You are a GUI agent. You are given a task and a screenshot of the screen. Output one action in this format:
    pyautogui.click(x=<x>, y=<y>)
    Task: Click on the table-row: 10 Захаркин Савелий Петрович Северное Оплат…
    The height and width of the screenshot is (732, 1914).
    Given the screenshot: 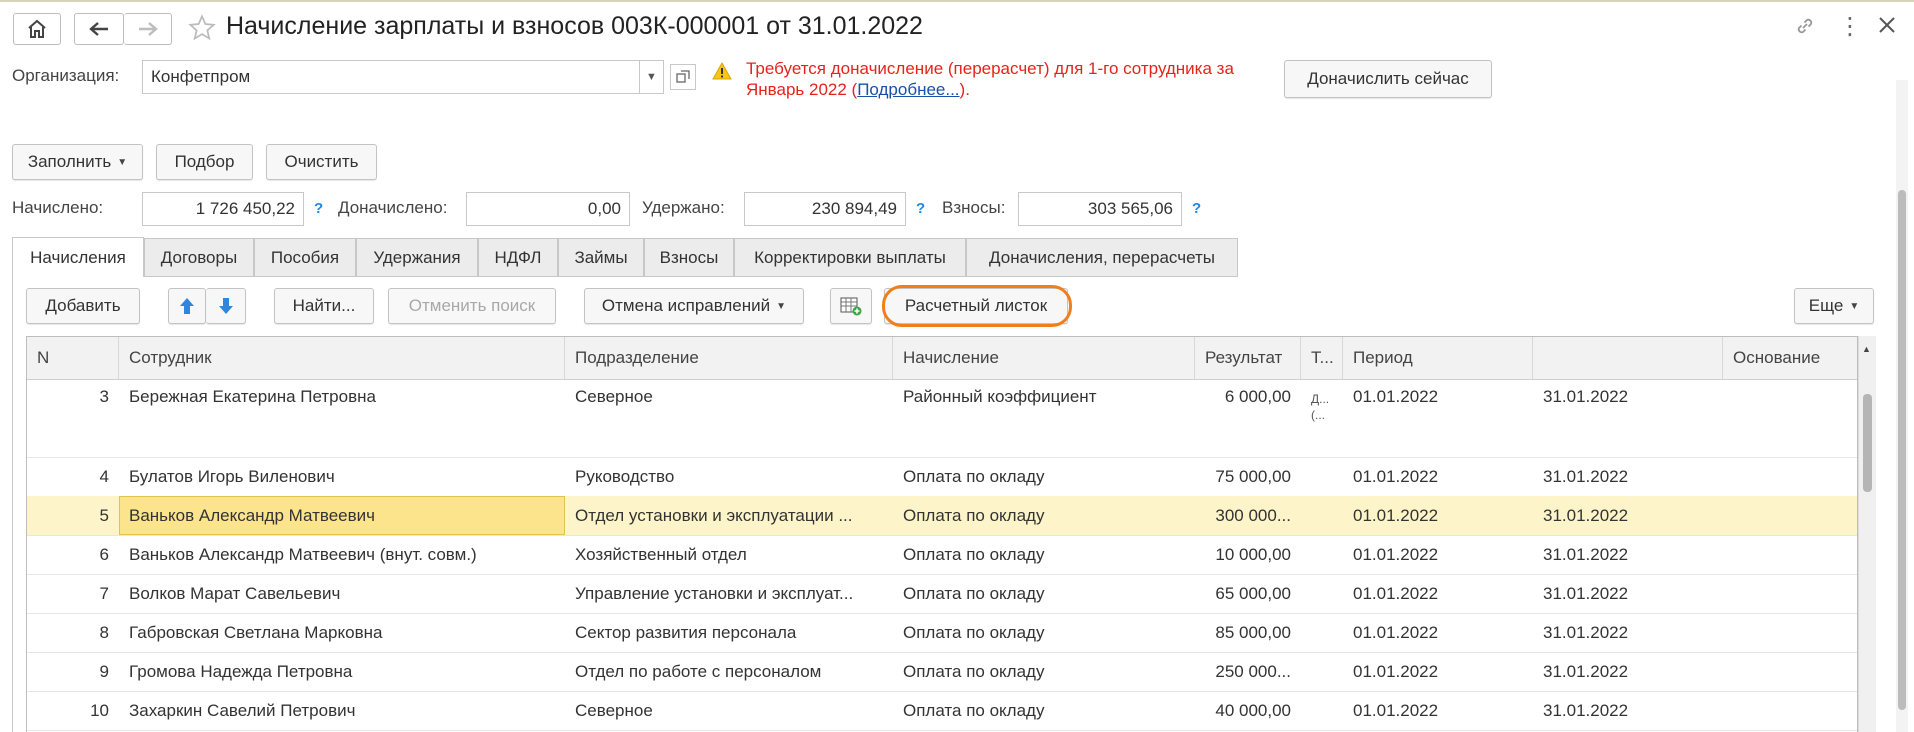 What is the action you would take?
    pyautogui.click(x=942, y=711)
    